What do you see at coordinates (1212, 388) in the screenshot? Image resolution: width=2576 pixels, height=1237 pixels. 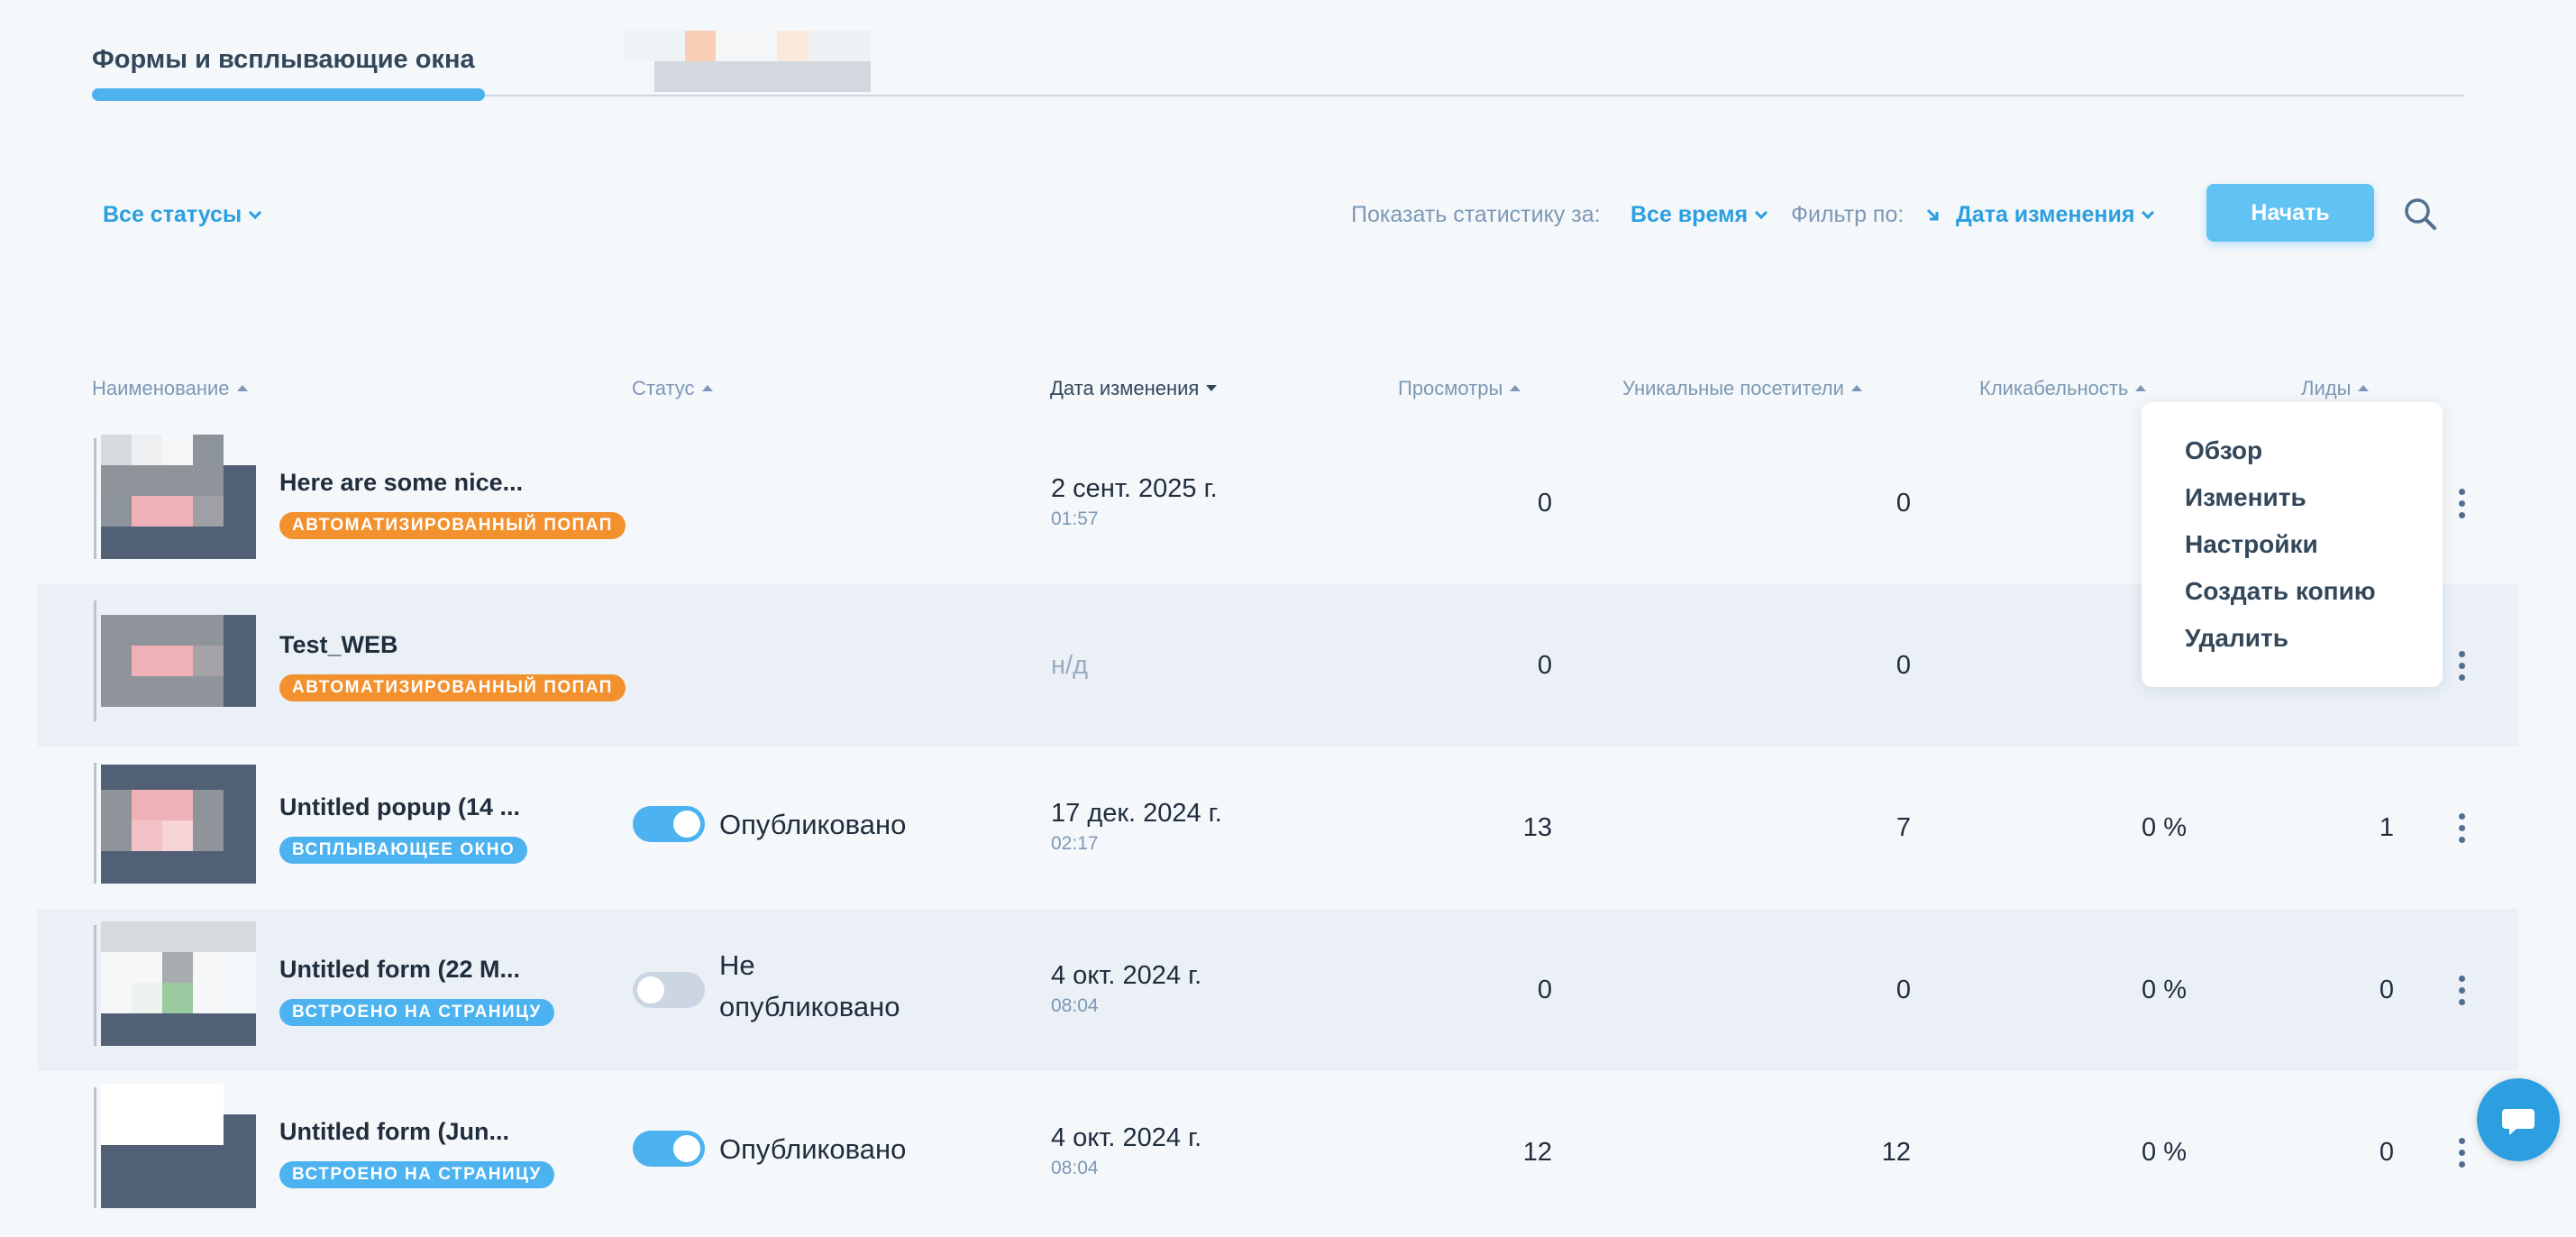 I see `sort-desc-icon` at bounding box center [1212, 388].